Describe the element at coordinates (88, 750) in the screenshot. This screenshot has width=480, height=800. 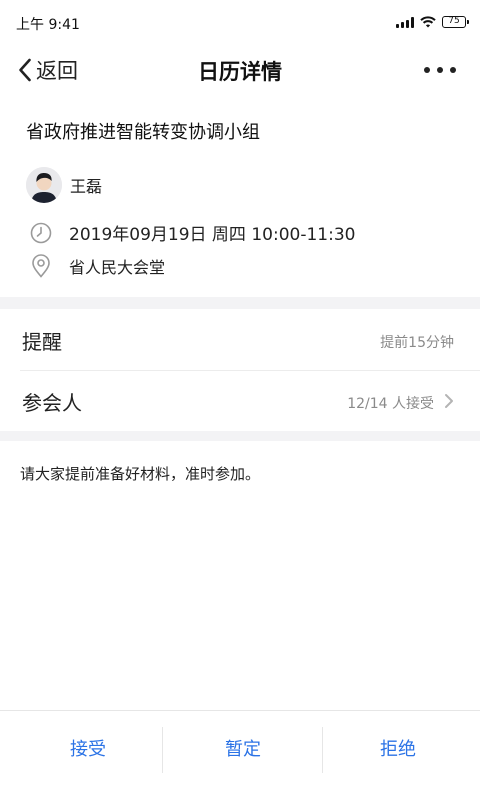
I see `accept-button: 接受` at that location.